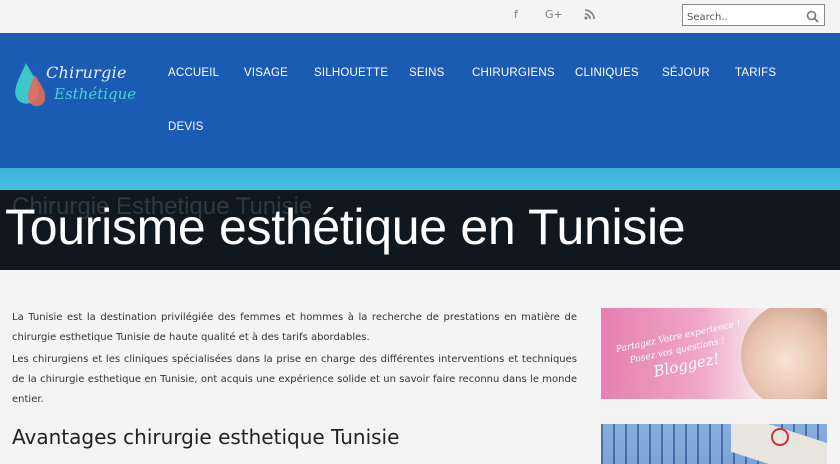 The width and height of the screenshot is (840, 464). What do you see at coordinates (95, 94) in the screenshot?
I see `logo-text-line2: Esthétique` at bounding box center [95, 94].